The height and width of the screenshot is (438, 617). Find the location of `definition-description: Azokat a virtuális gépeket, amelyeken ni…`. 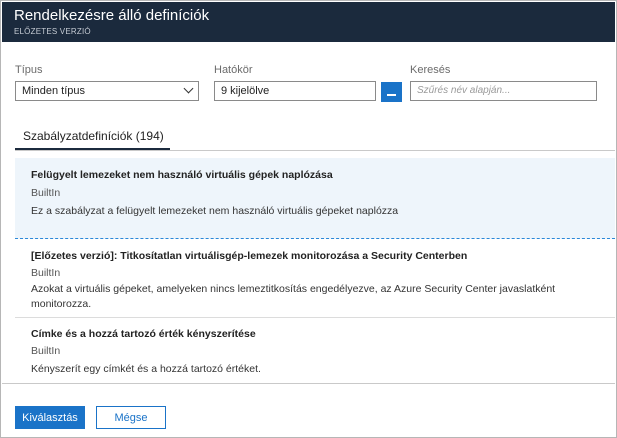

definition-description: Azokat a virtuális gépeket, amelyeken ni… is located at coordinates (293, 296).